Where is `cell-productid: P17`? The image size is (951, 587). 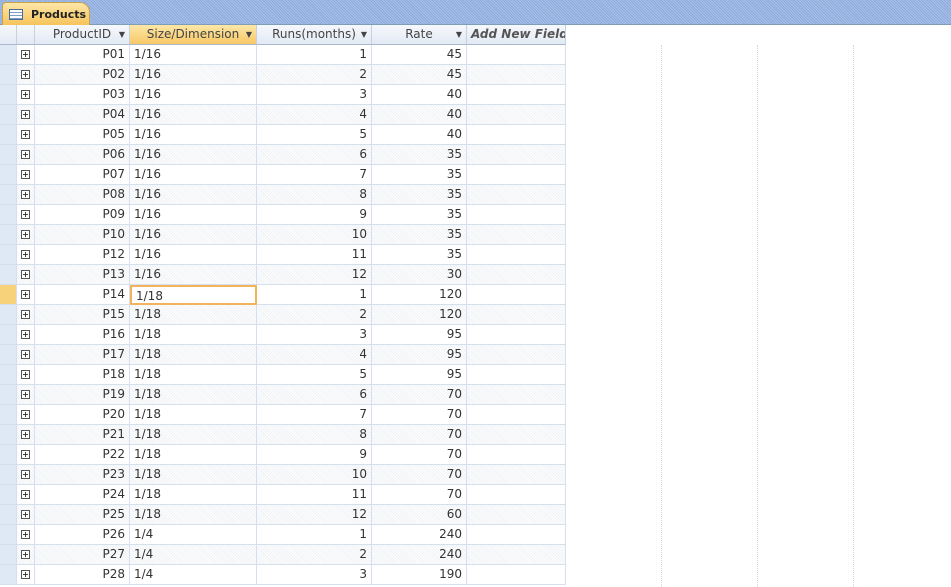
cell-productid: P17 is located at coordinates (82, 355).